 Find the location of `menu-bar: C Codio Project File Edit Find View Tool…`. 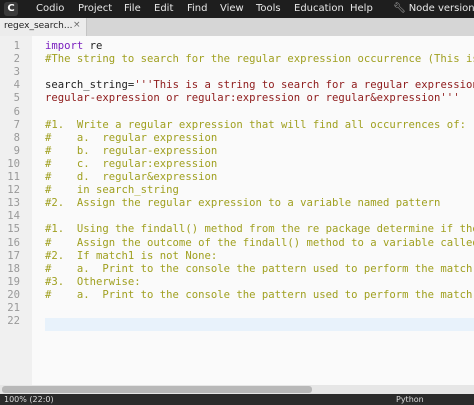

menu-bar: C Codio Project File Edit Find View Tool… is located at coordinates (237, 9).